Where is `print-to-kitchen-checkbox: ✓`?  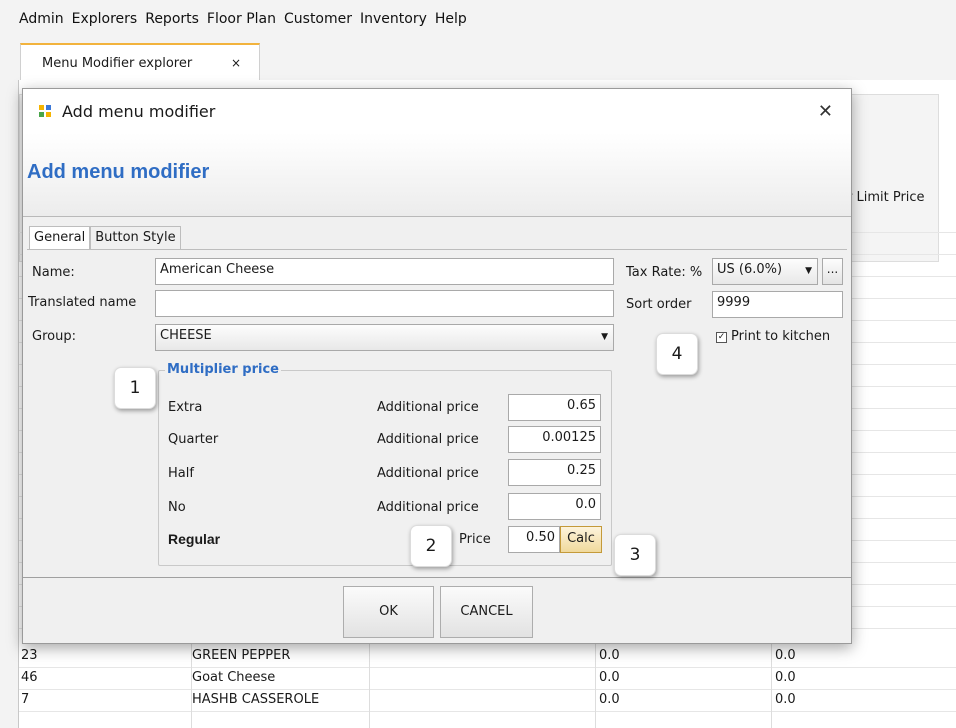
print-to-kitchen-checkbox: ✓ is located at coordinates (721, 337).